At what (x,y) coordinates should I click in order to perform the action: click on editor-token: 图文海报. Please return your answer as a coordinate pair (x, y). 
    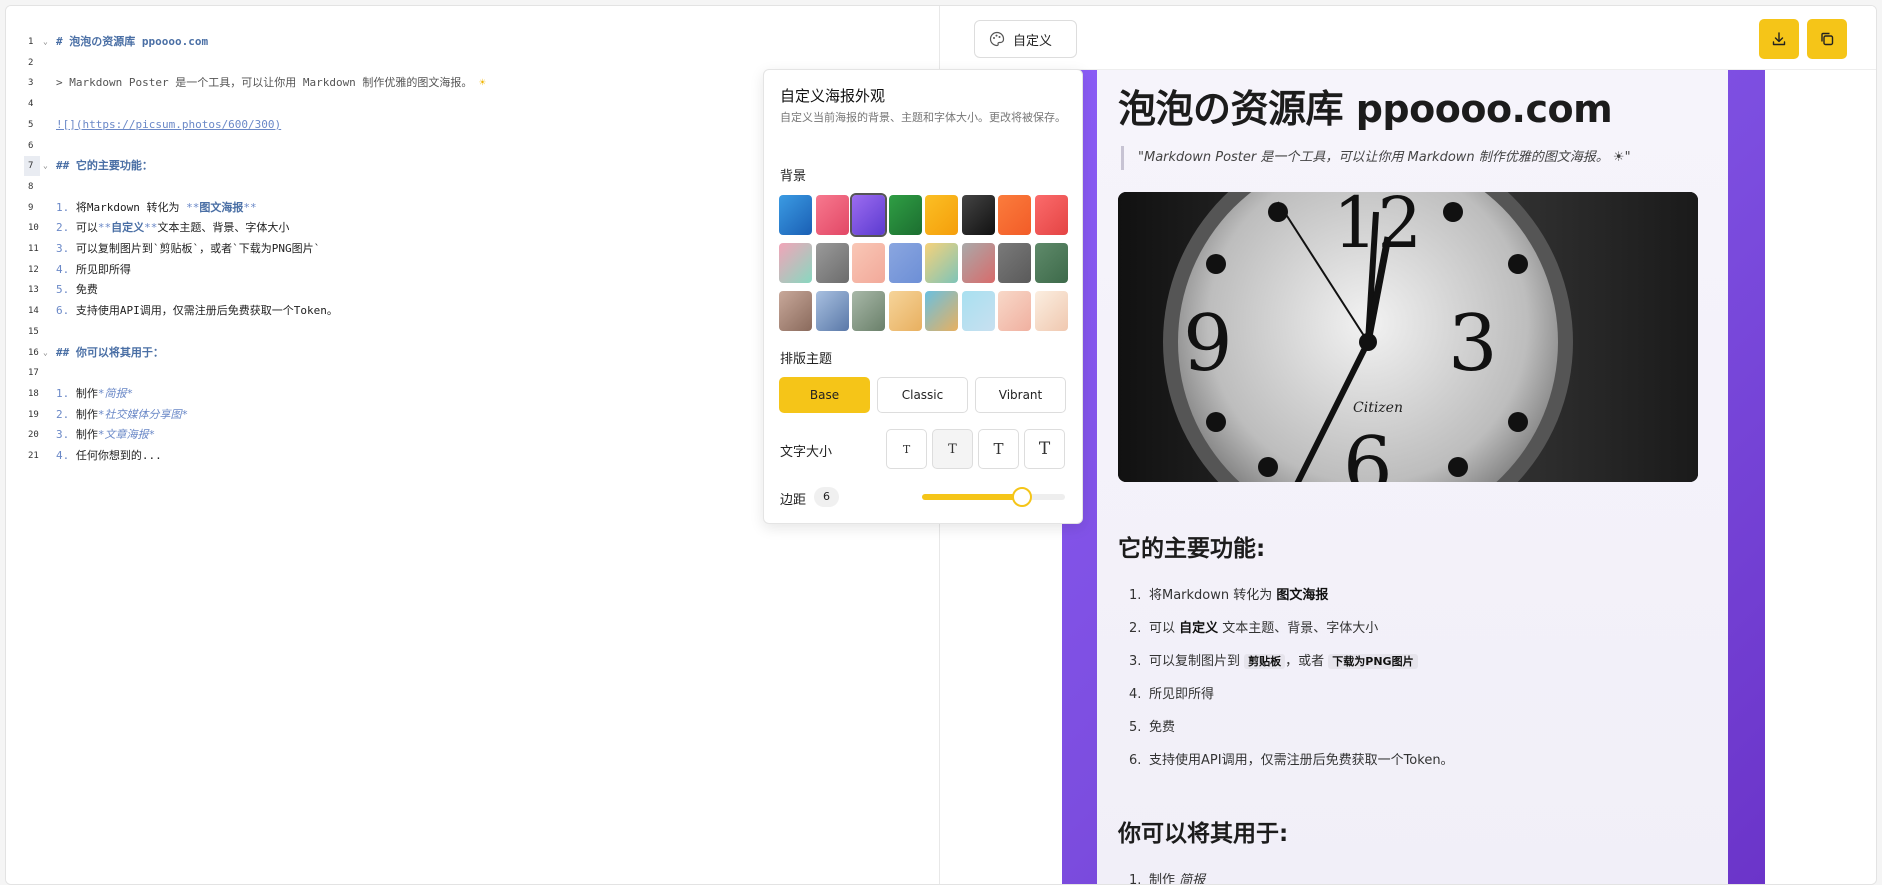
    Looking at the image, I should click on (221, 207).